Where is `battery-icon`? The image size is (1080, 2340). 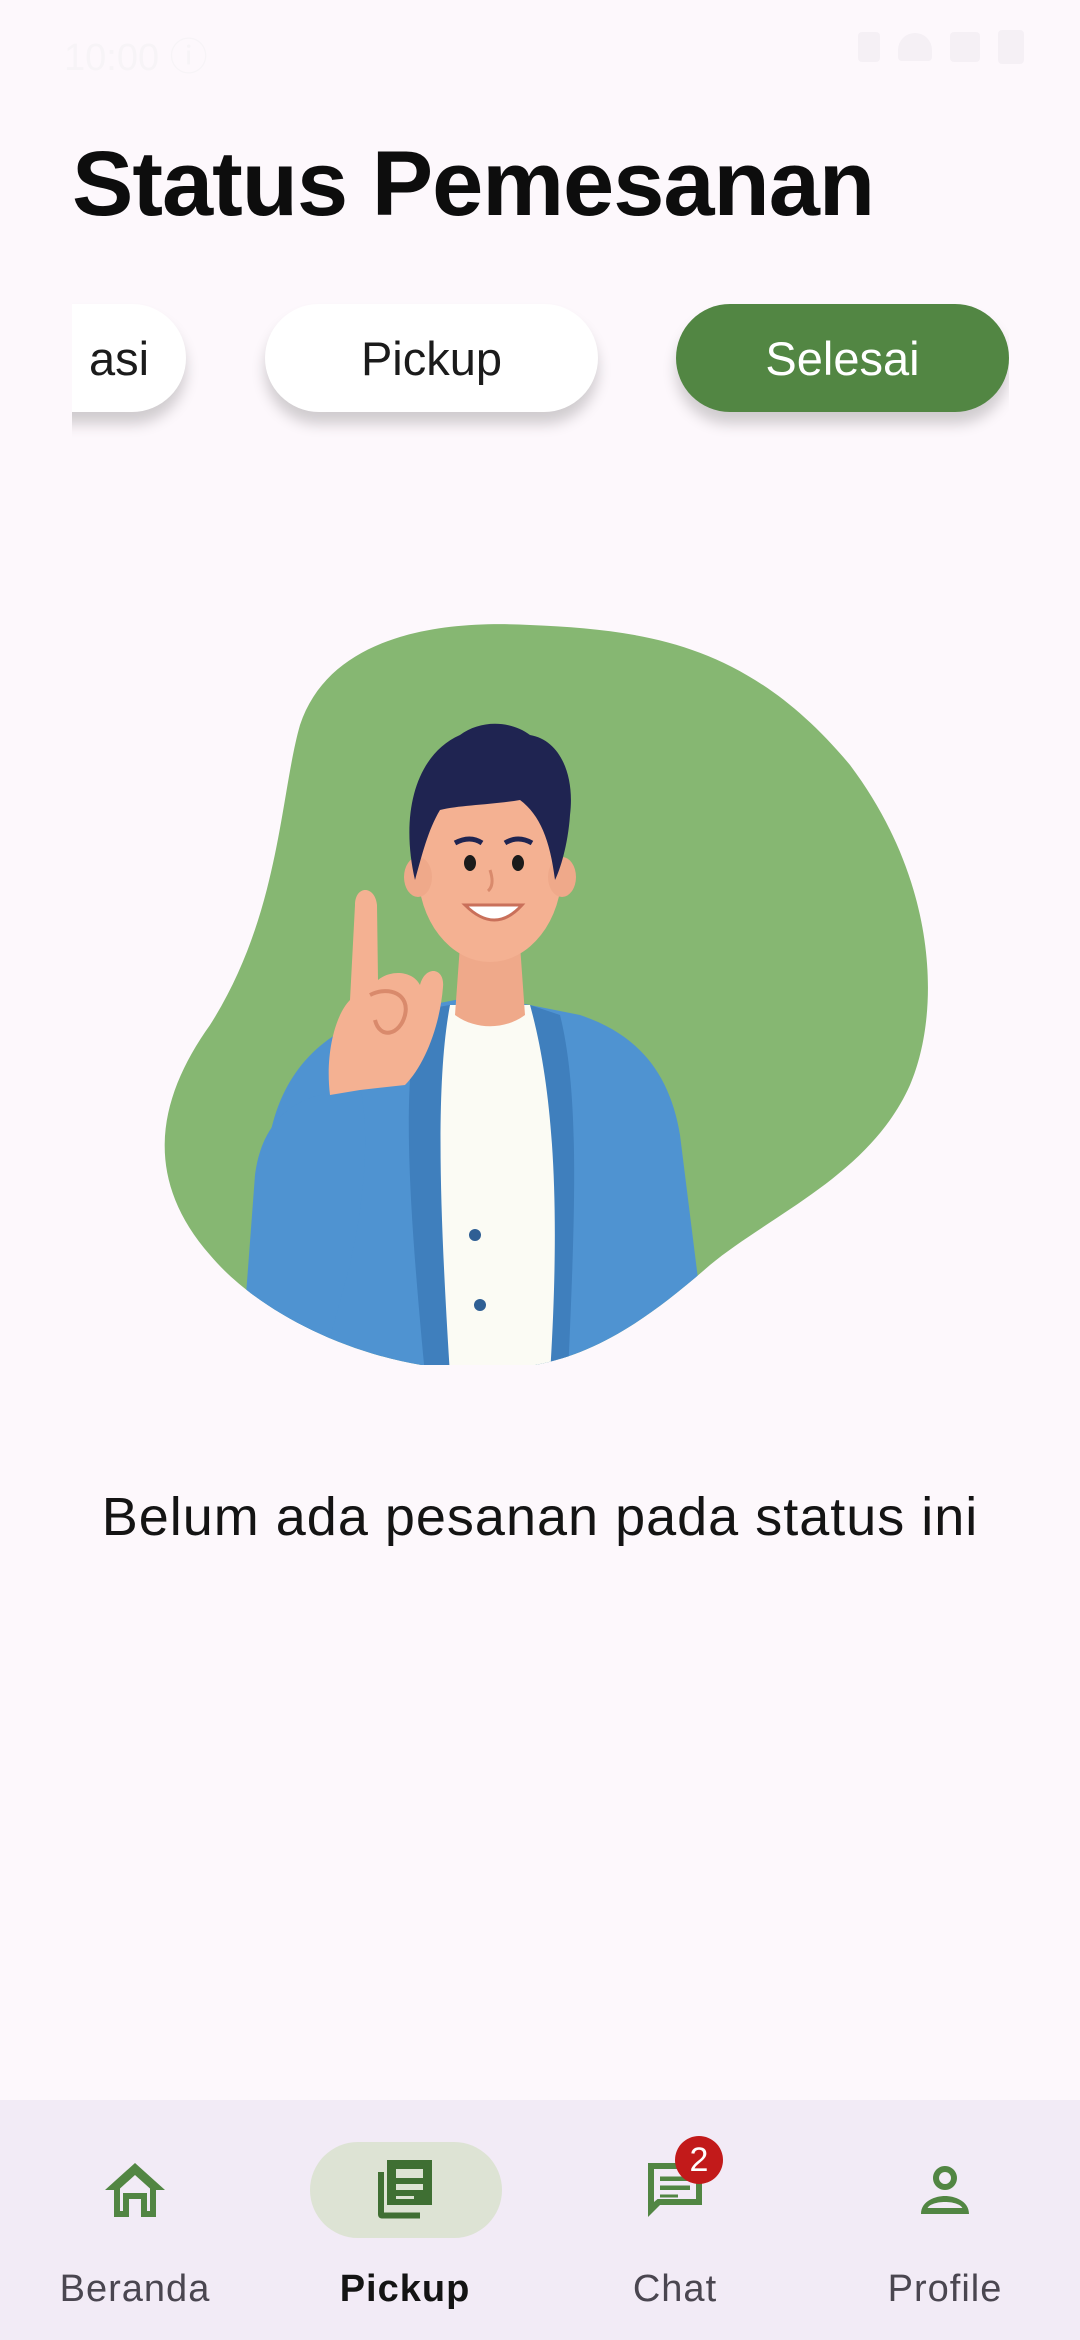
battery-icon is located at coordinates (1011, 47).